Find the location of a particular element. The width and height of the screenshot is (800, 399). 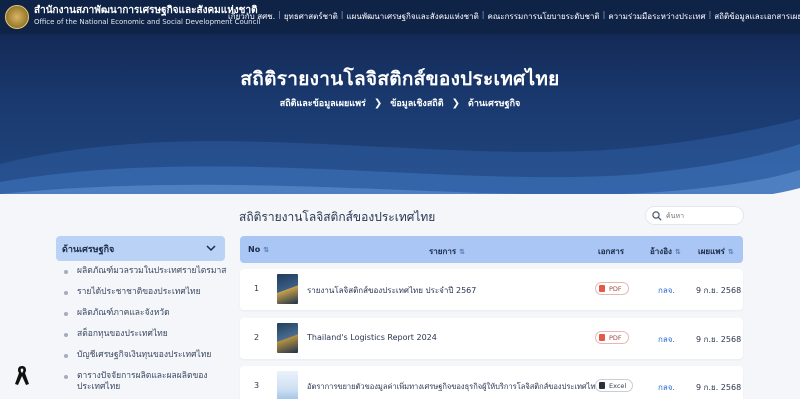

breadcrumb-statistics: สถิติและข้อมูลเผยแพร่ is located at coordinates (323, 104).